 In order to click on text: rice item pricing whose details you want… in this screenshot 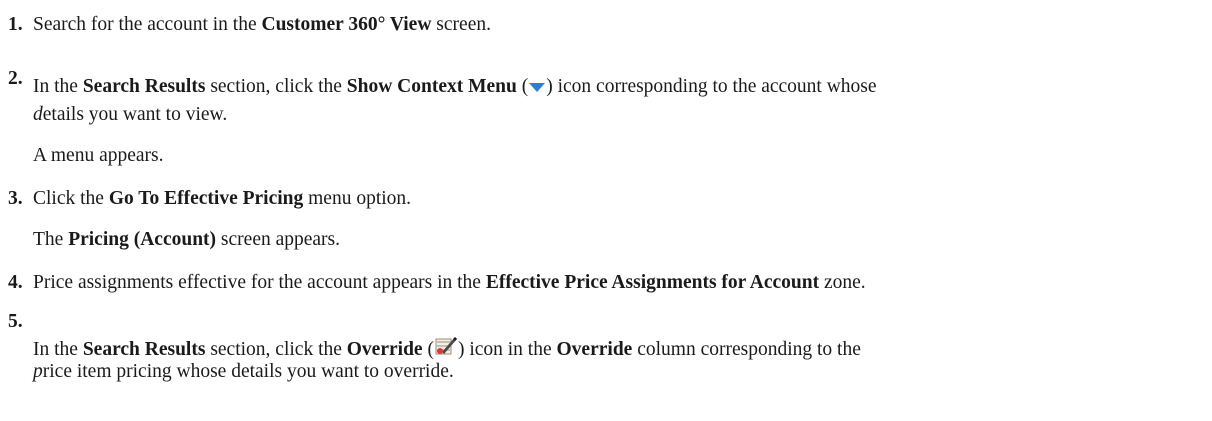, I will do `click(248, 371)`.